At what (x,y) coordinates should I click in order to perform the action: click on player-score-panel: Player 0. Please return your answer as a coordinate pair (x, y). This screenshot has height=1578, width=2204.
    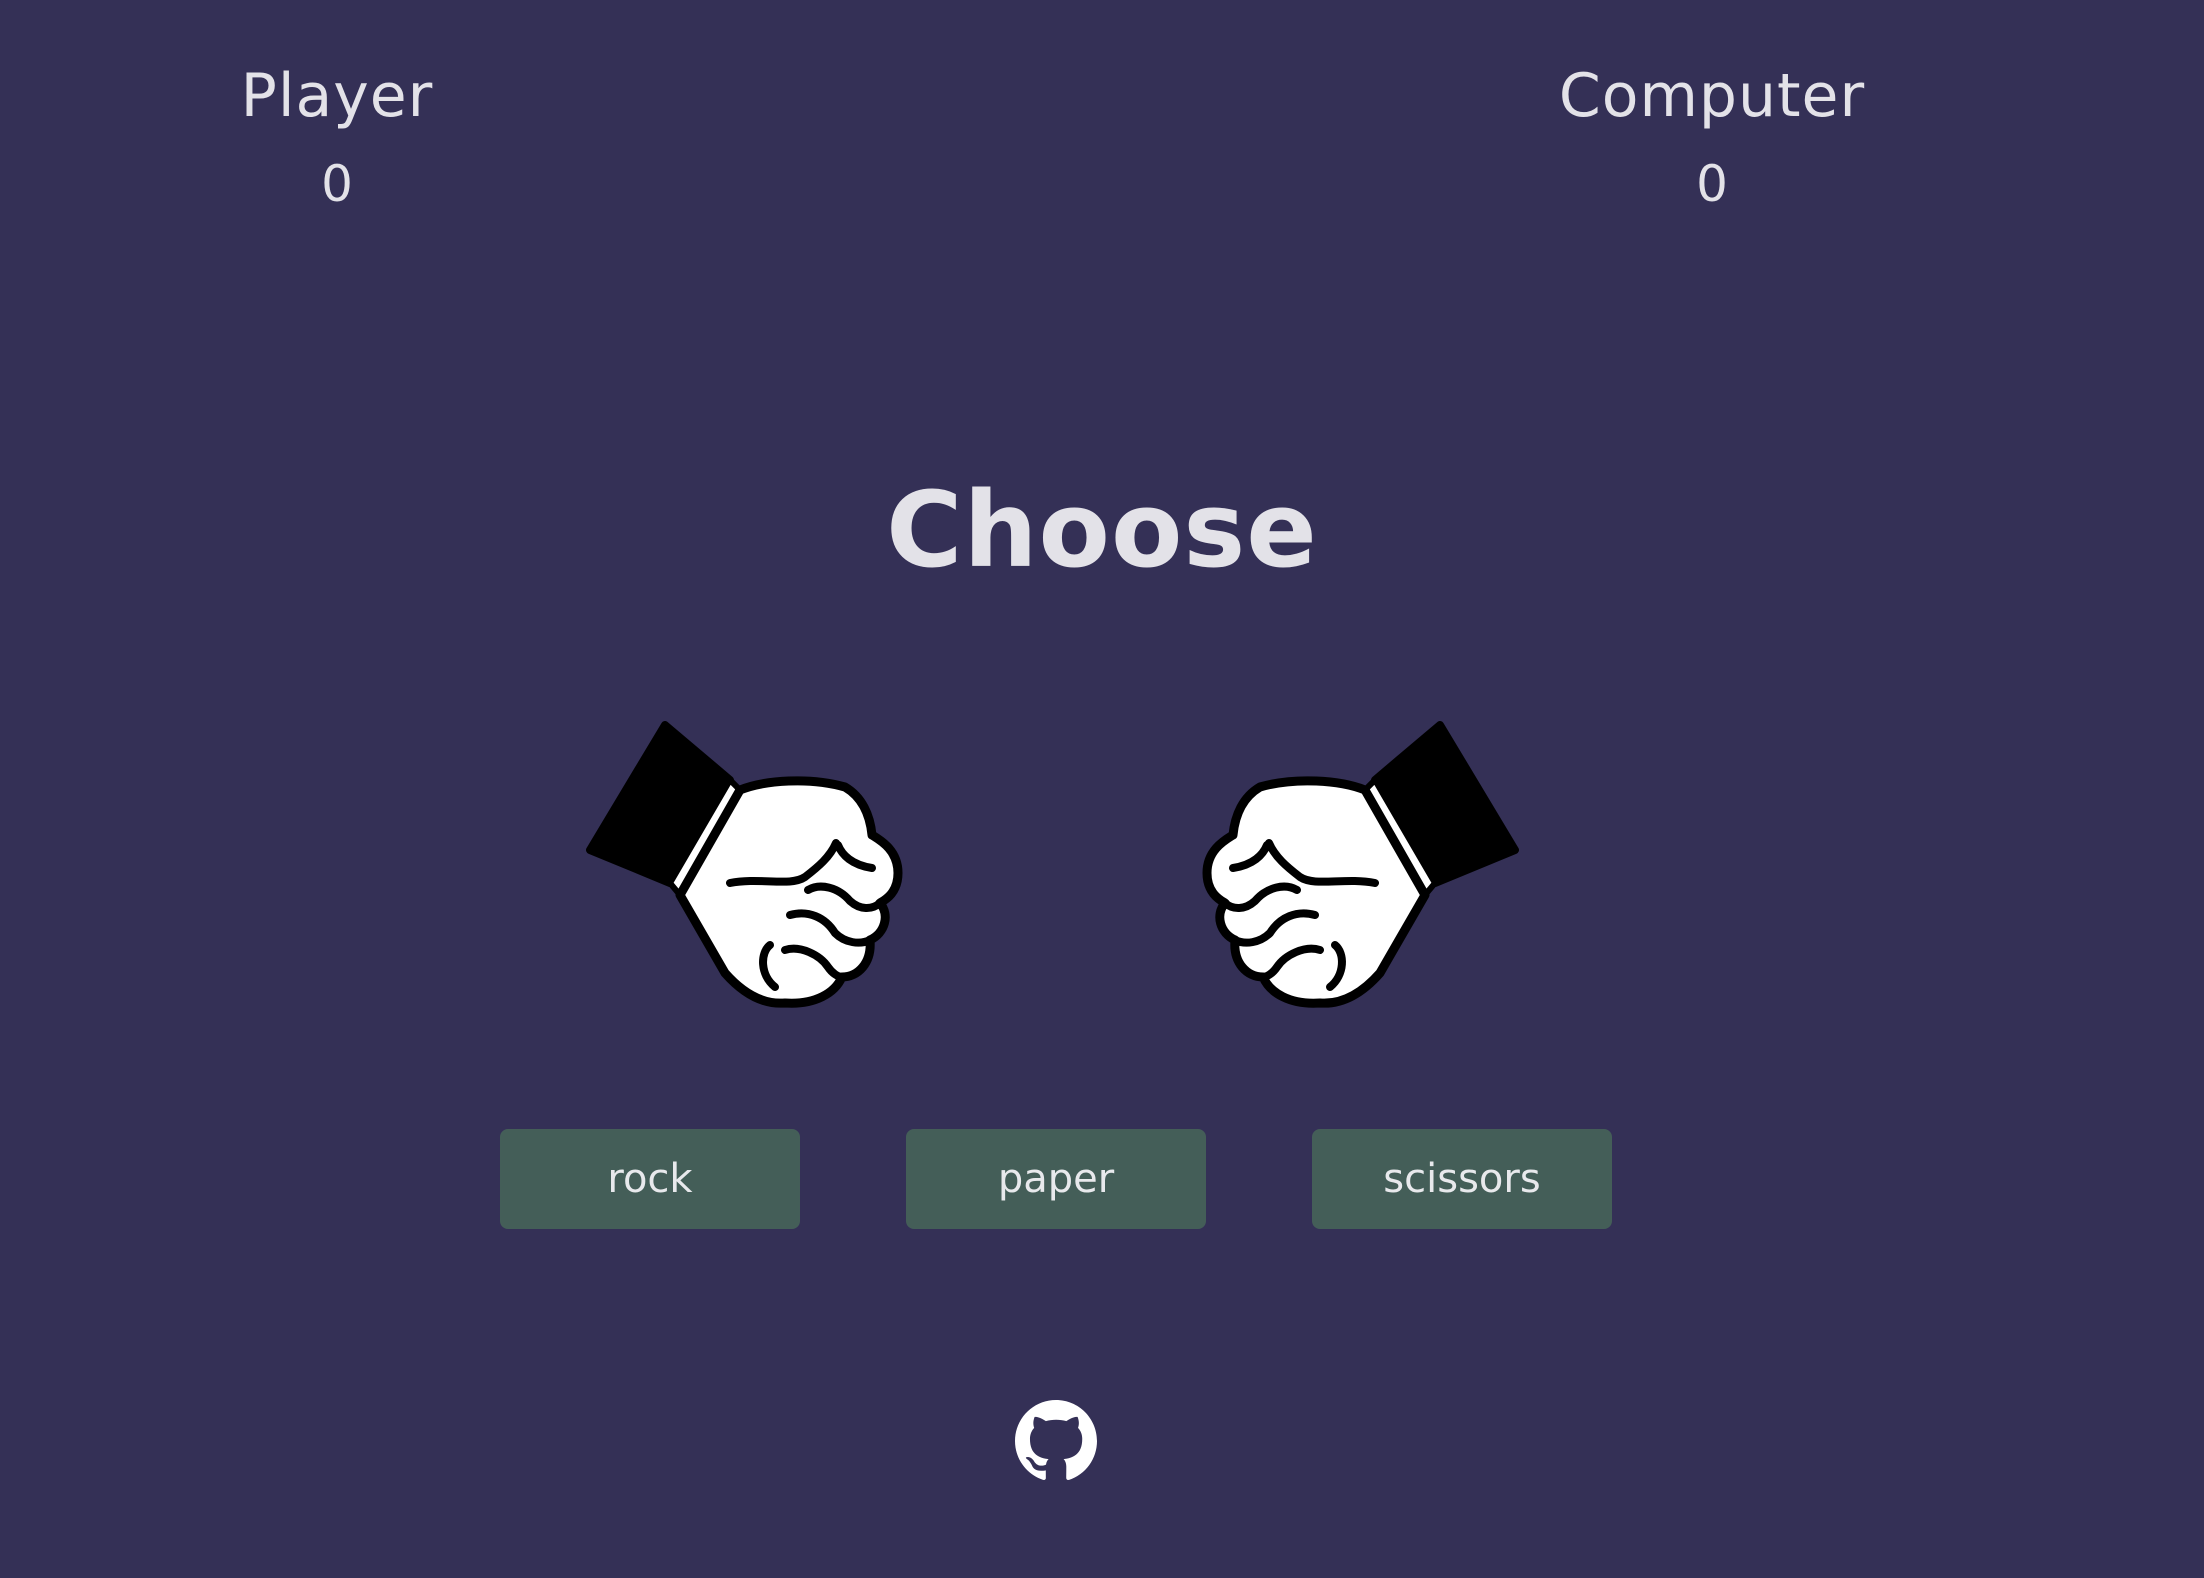
    Looking at the image, I should click on (337, 140).